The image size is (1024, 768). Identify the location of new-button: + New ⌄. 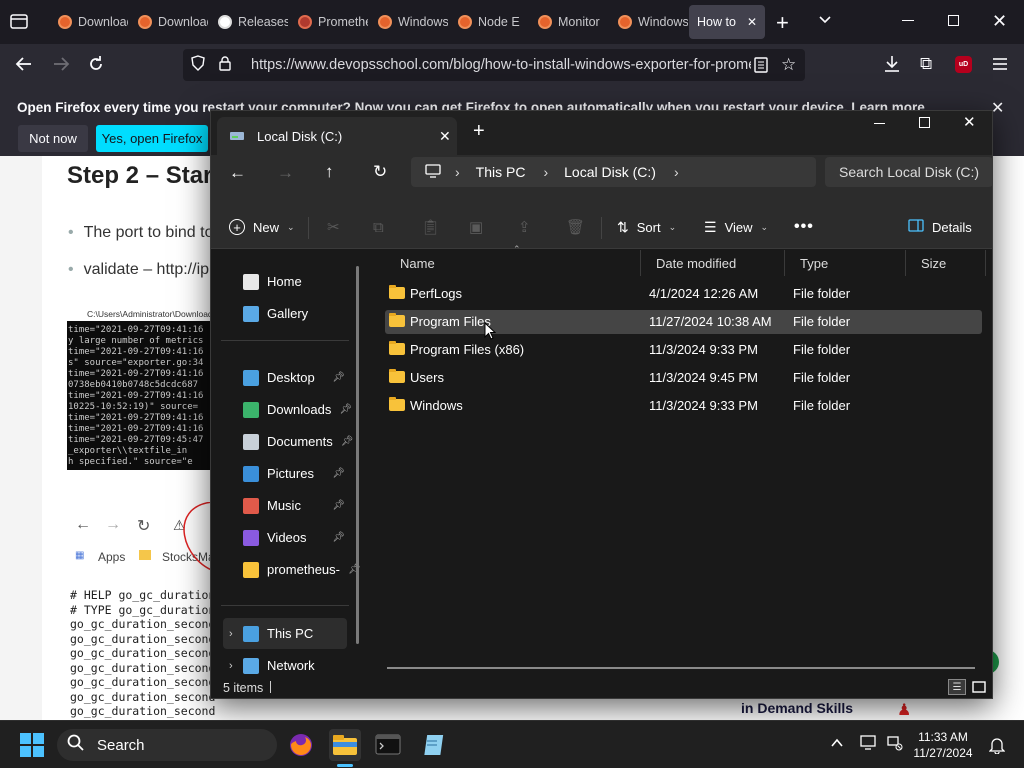
(262, 227).